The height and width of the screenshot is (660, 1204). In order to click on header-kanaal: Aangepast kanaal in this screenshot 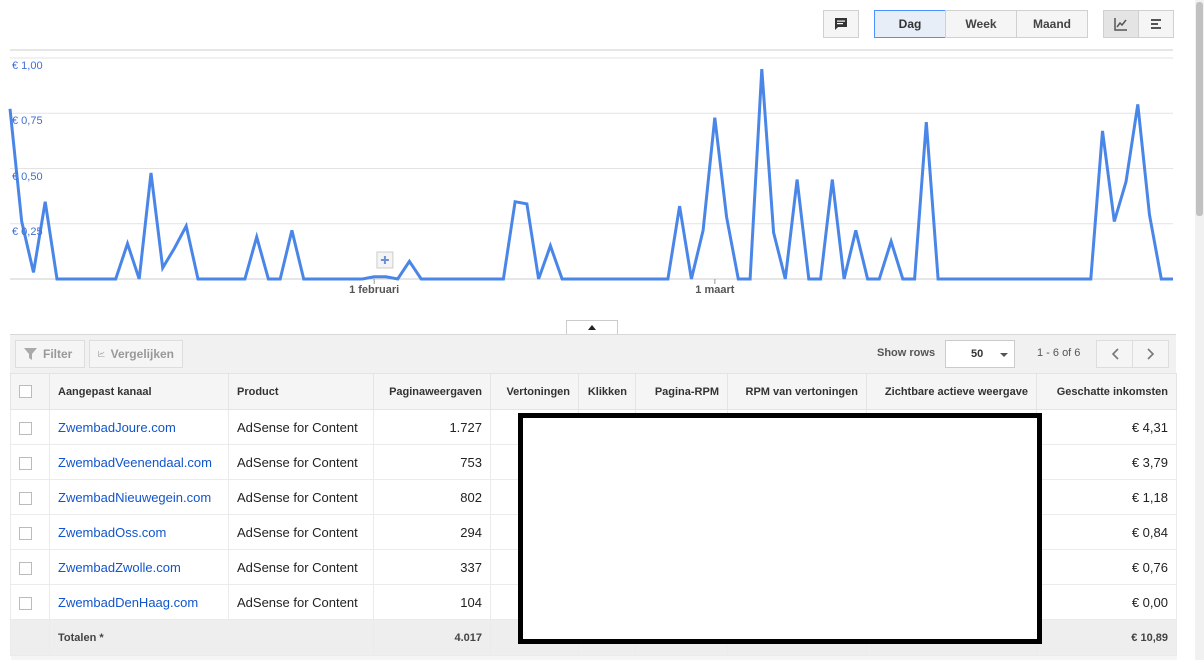, I will do `click(139, 391)`.